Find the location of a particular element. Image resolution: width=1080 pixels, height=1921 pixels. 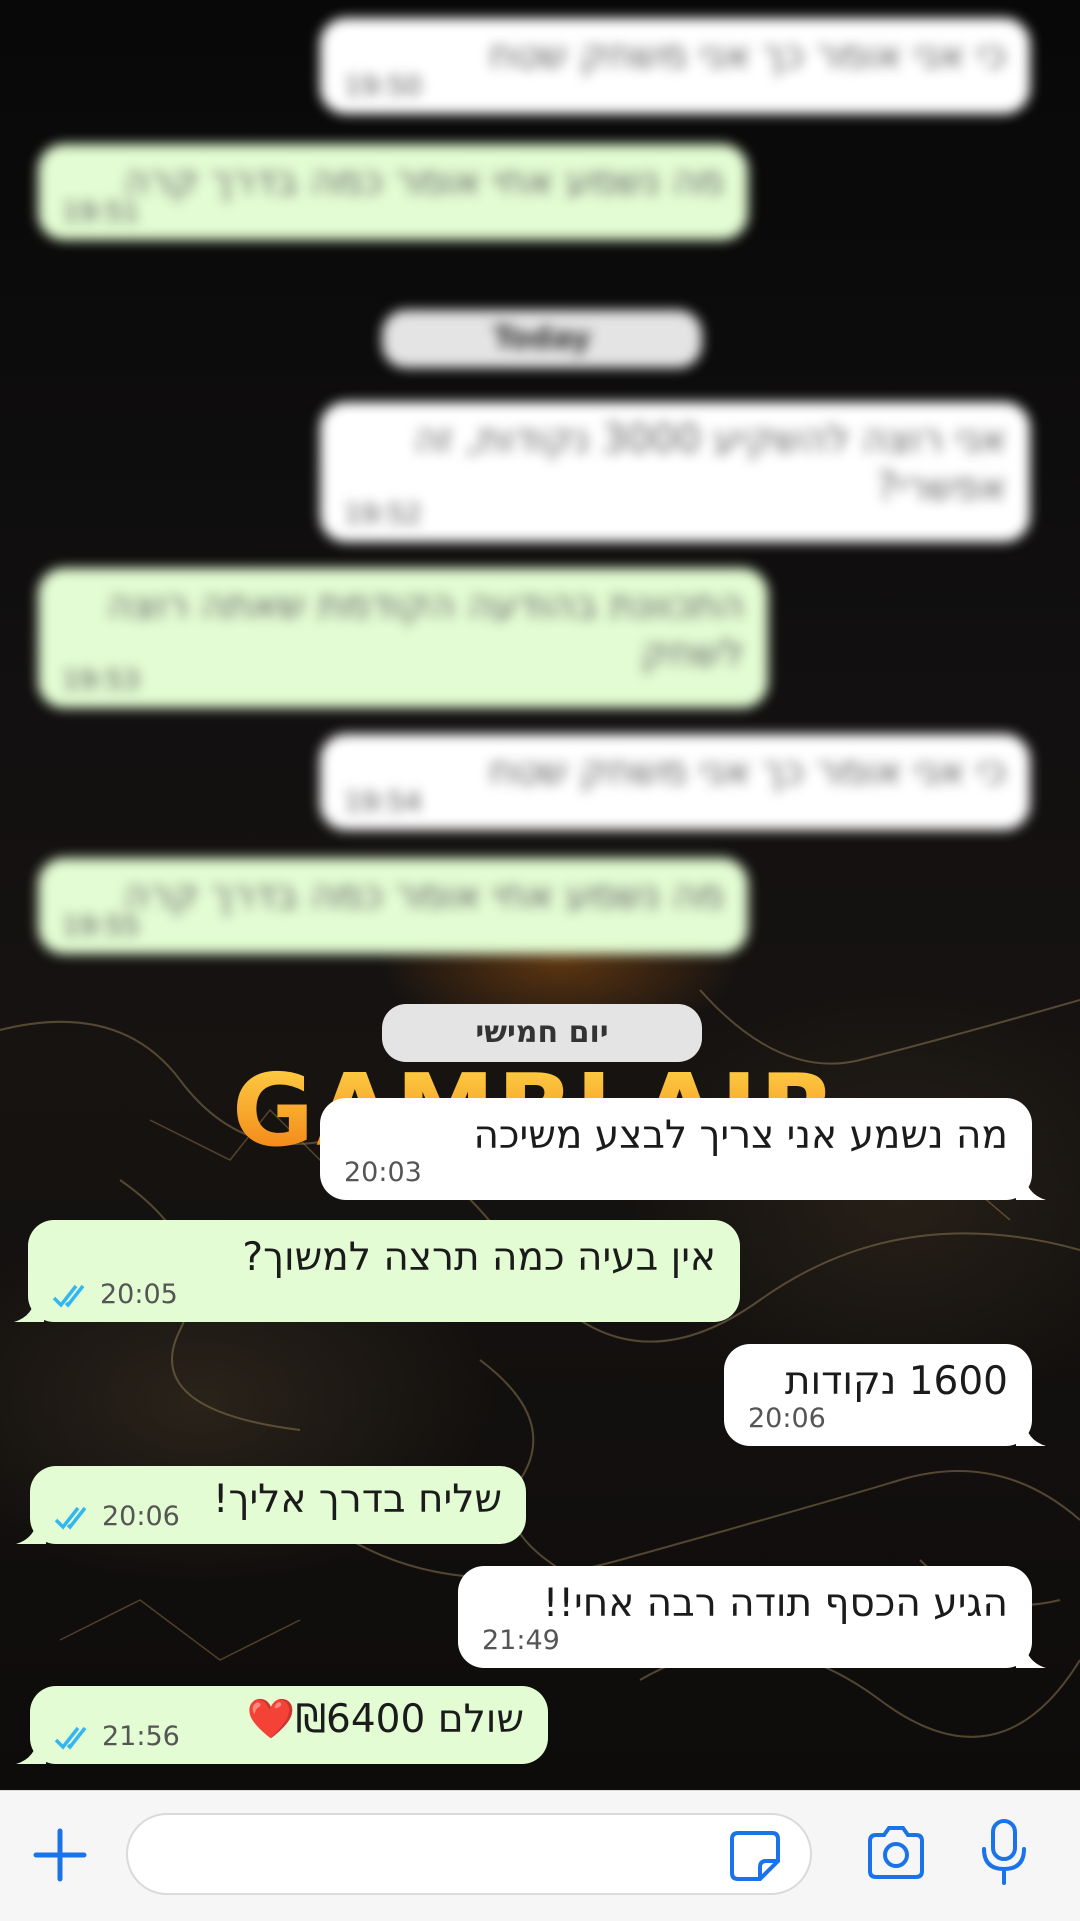

message-text: הגיע הכסף תודה רבה אחי!! is located at coordinates (775, 1603).